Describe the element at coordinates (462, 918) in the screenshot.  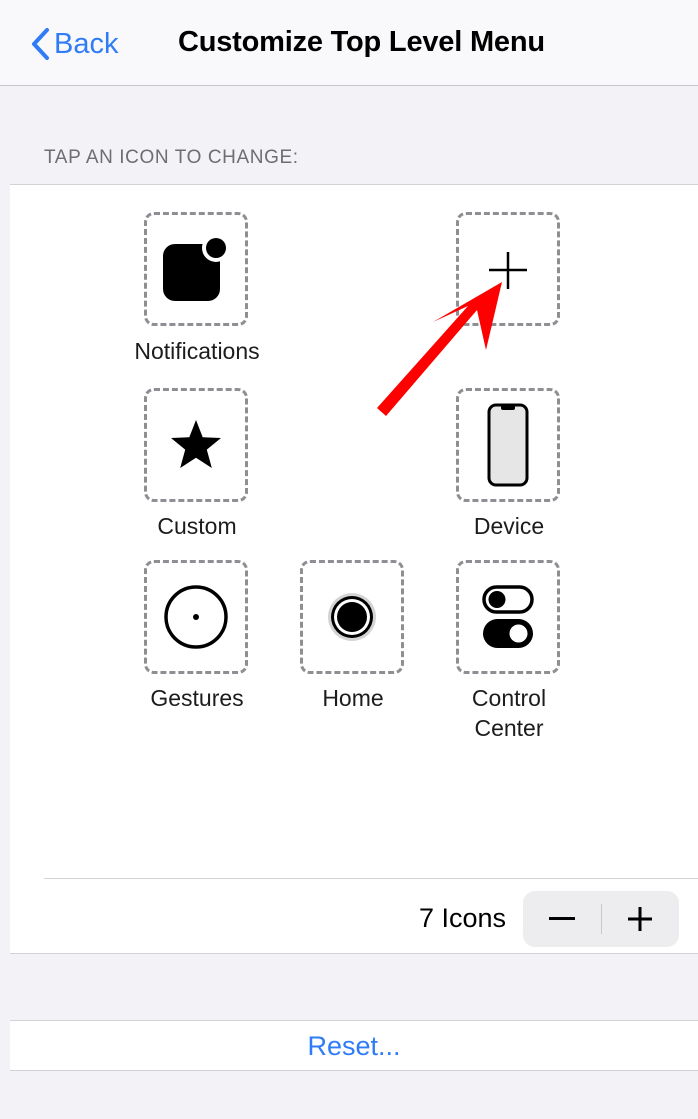
I see `icon-count-label: 7 Icons` at that location.